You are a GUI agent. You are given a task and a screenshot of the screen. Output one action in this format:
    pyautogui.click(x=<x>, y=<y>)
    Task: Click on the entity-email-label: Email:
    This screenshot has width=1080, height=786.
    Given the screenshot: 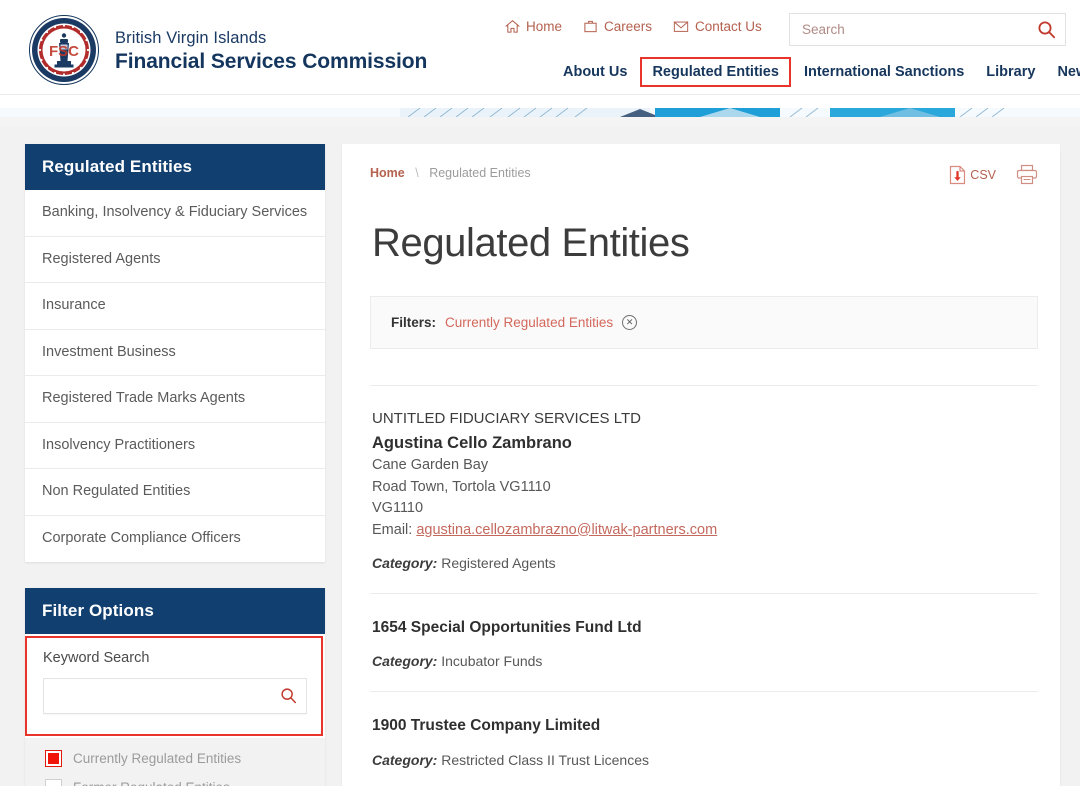 What is the action you would take?
    pyautogui.click(x=392, y=529)
    